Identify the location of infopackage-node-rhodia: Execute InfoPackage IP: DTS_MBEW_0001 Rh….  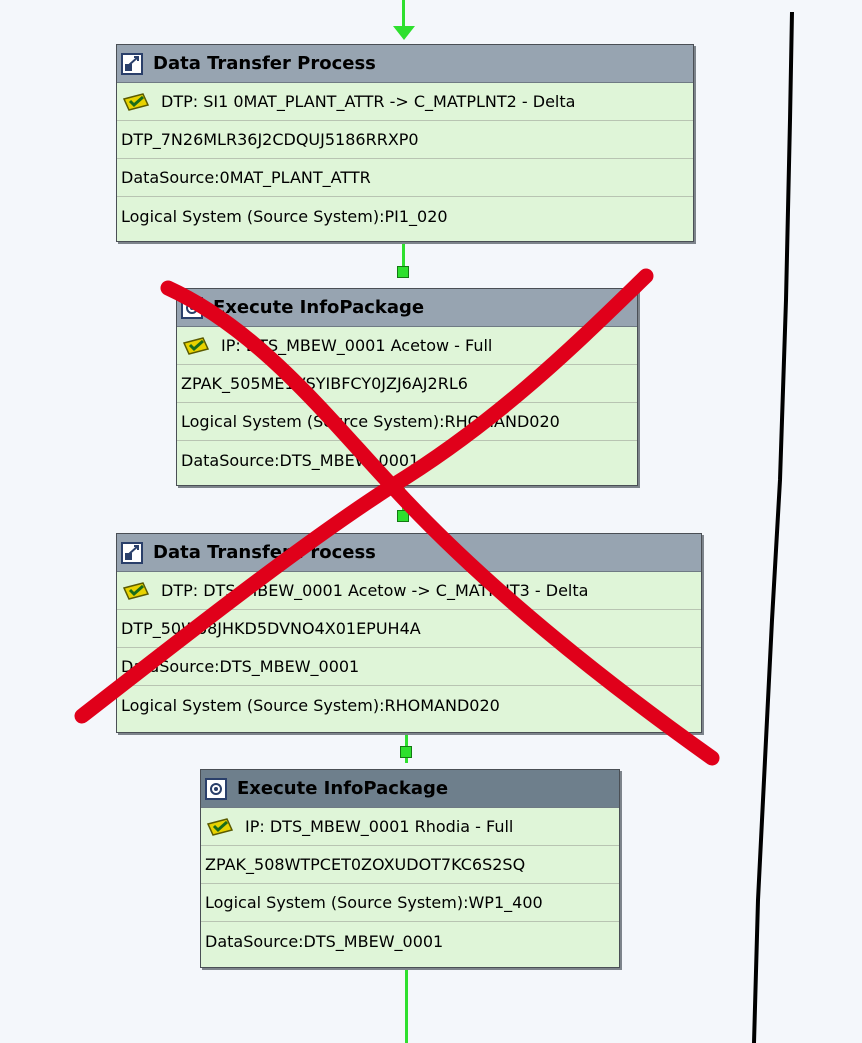
(410, 868).